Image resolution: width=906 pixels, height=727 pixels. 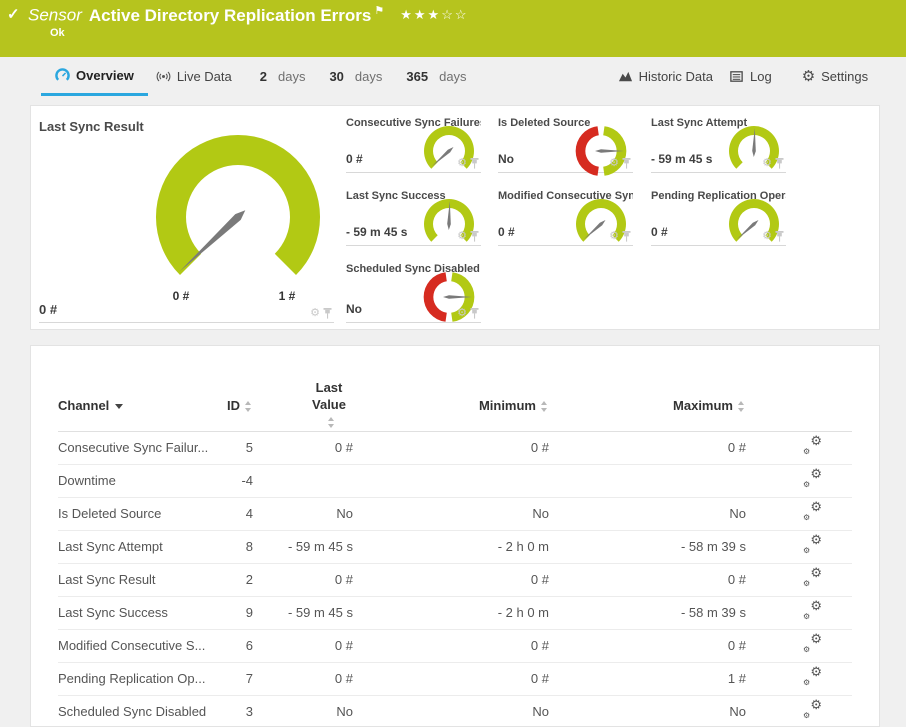 What do you see at coordinates (133, 513) in the screenshot?
I see `channel-name: Is Deleted Source` at bounding box center [133, 513].